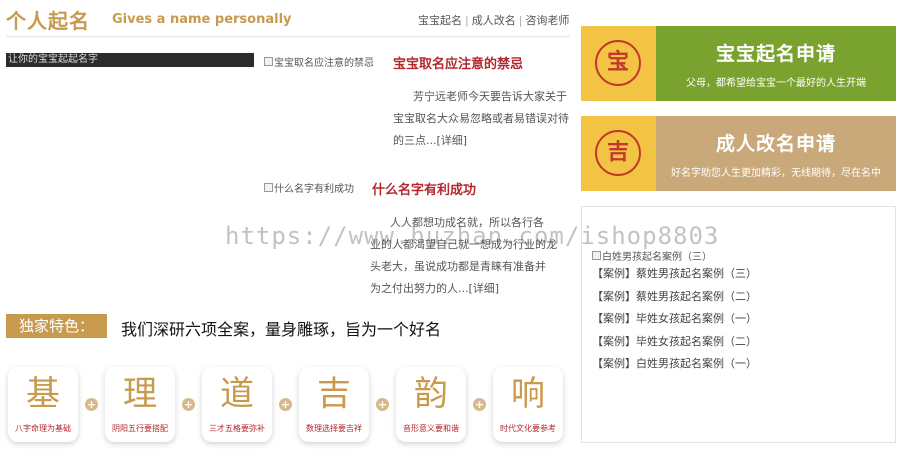  What do you see at coordinates (281, 329) in the screenshot?
I see `feature-text: 我们深研六项全案，量身雕琢，旨为一个好名` at bounding box center [281, 329].